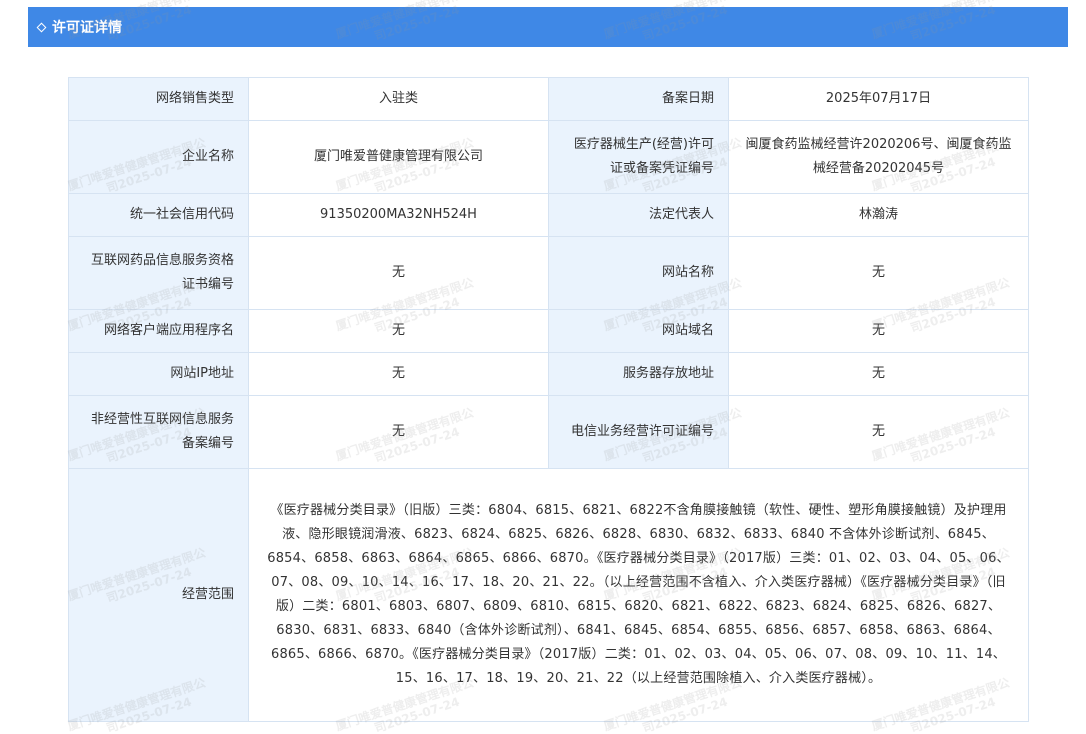  Describe the element at coordinates (158, 432) in the screenshot. I see `label-icp-filing: 非经营性互联网信息服务备案编号` at that location.